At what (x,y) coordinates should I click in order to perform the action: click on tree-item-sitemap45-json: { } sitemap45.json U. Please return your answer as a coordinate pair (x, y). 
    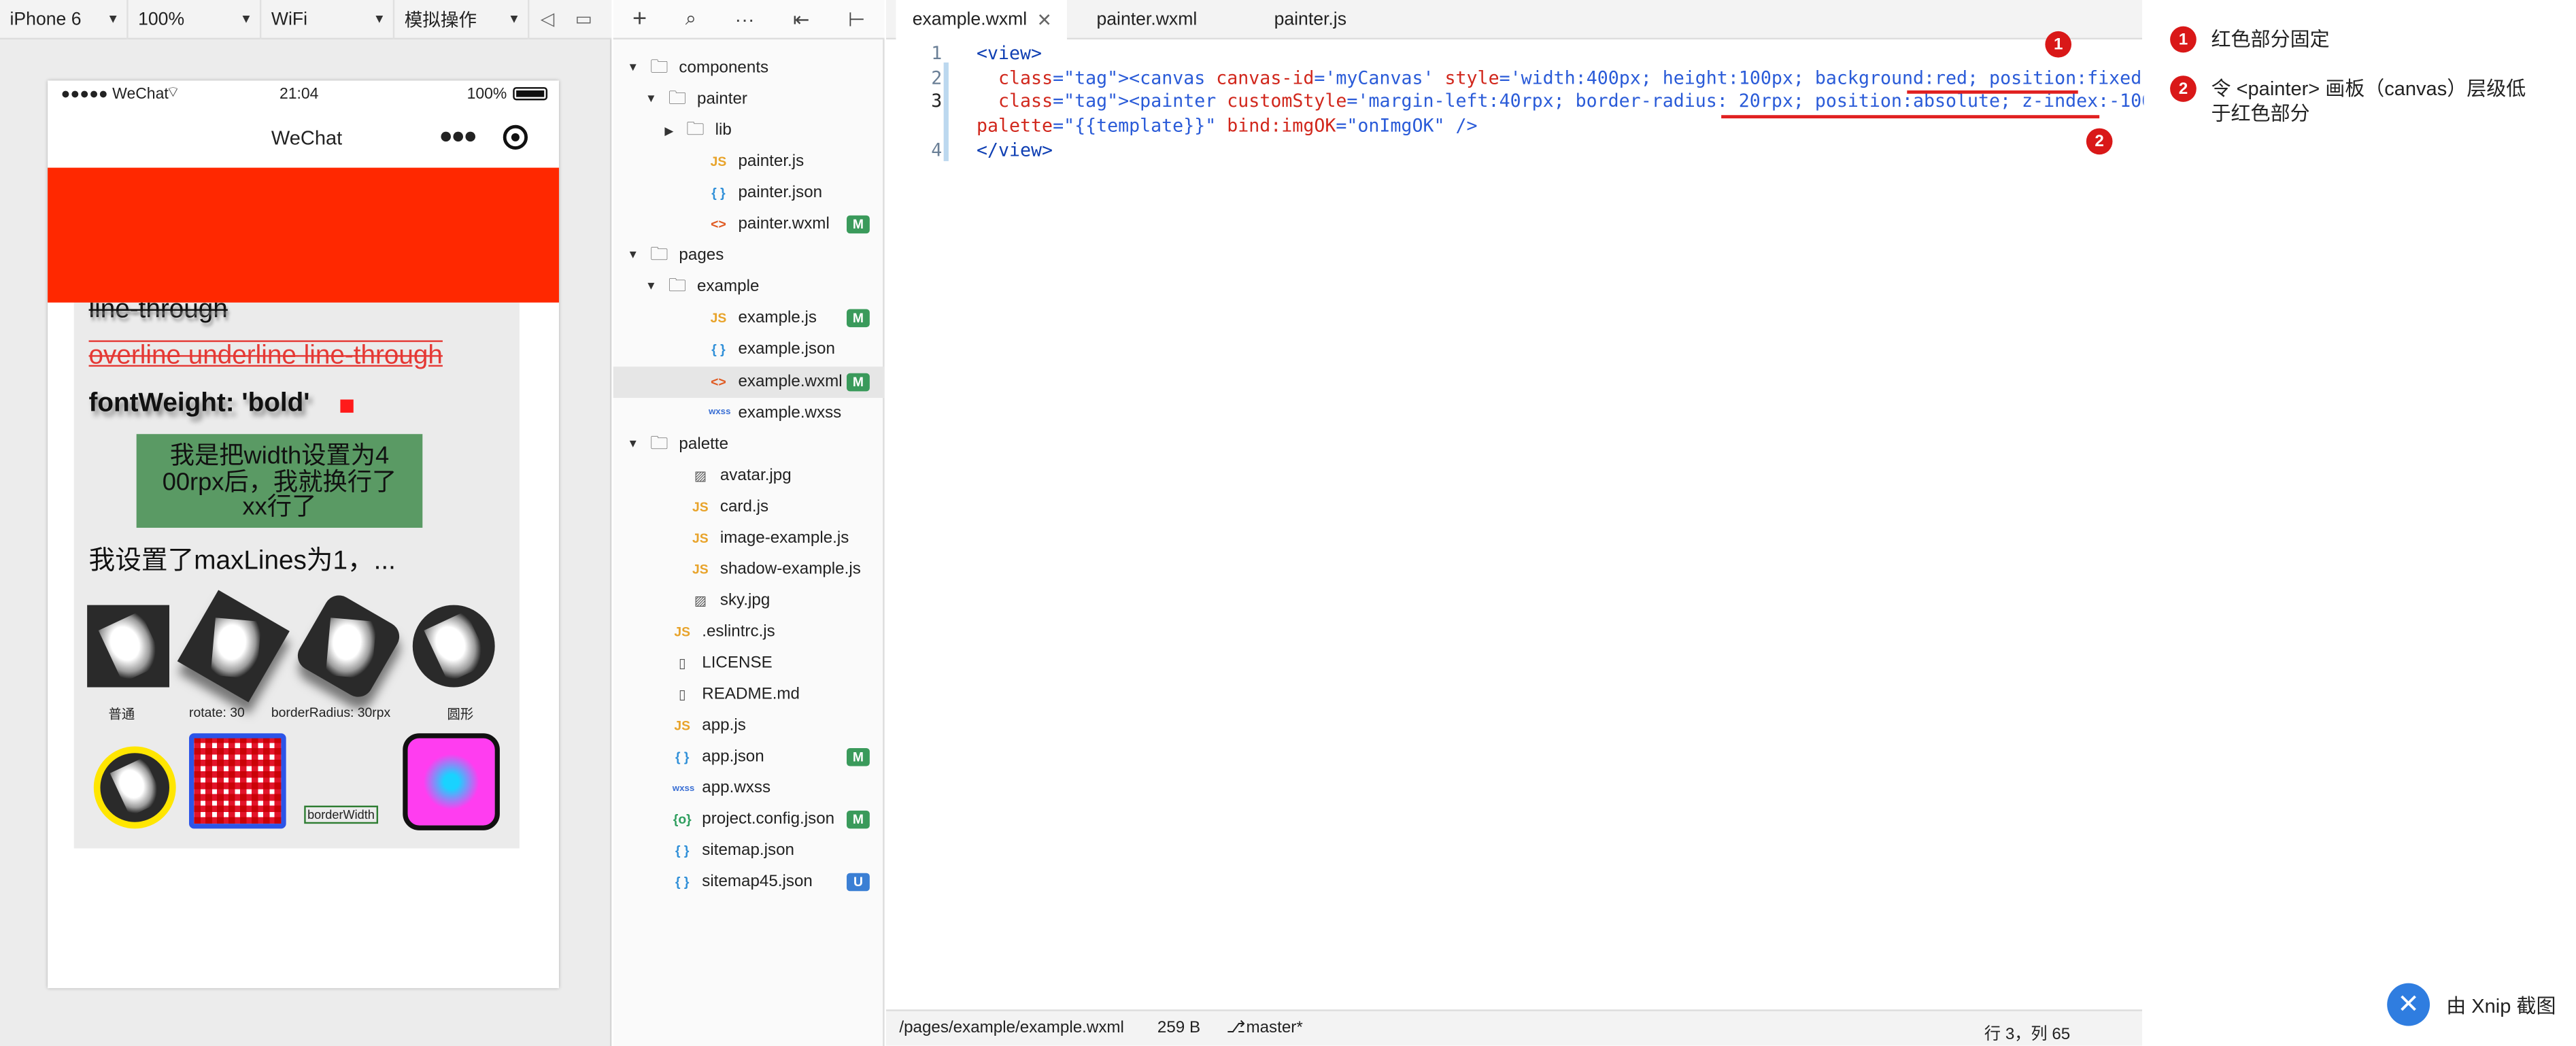
    Looking at the image, I should click on (749, 882).